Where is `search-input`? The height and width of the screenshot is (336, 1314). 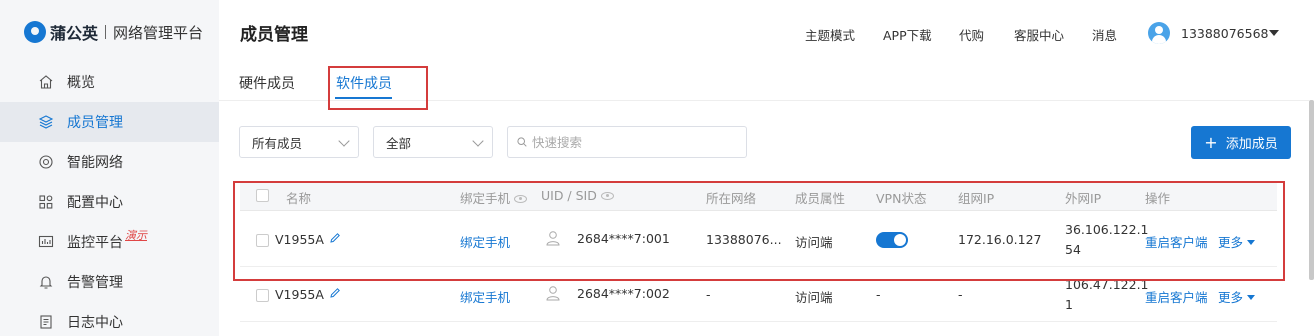
search-input is located at coordinates (632, 142).